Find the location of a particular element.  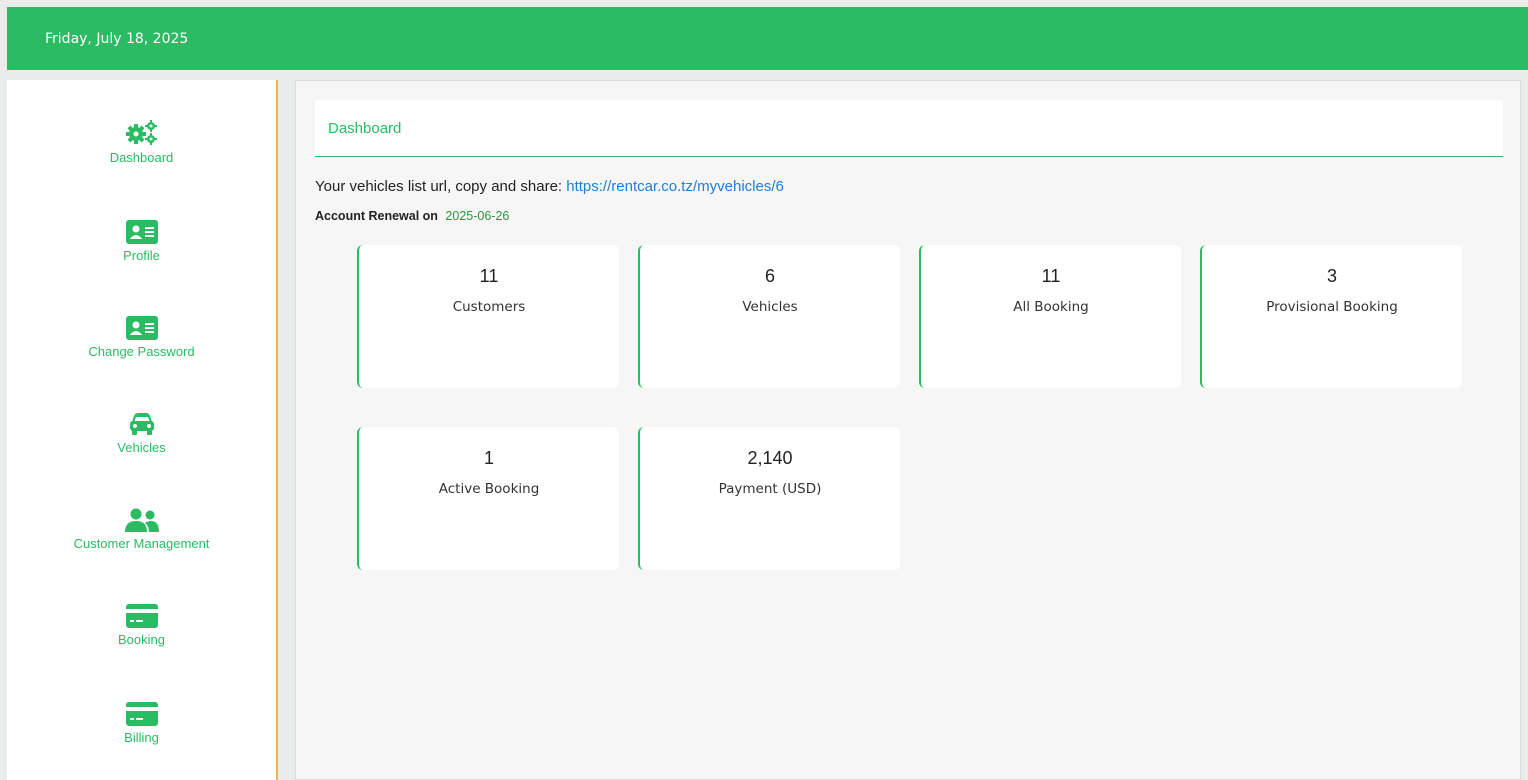

users-icon is located at coordinates (142, 519).